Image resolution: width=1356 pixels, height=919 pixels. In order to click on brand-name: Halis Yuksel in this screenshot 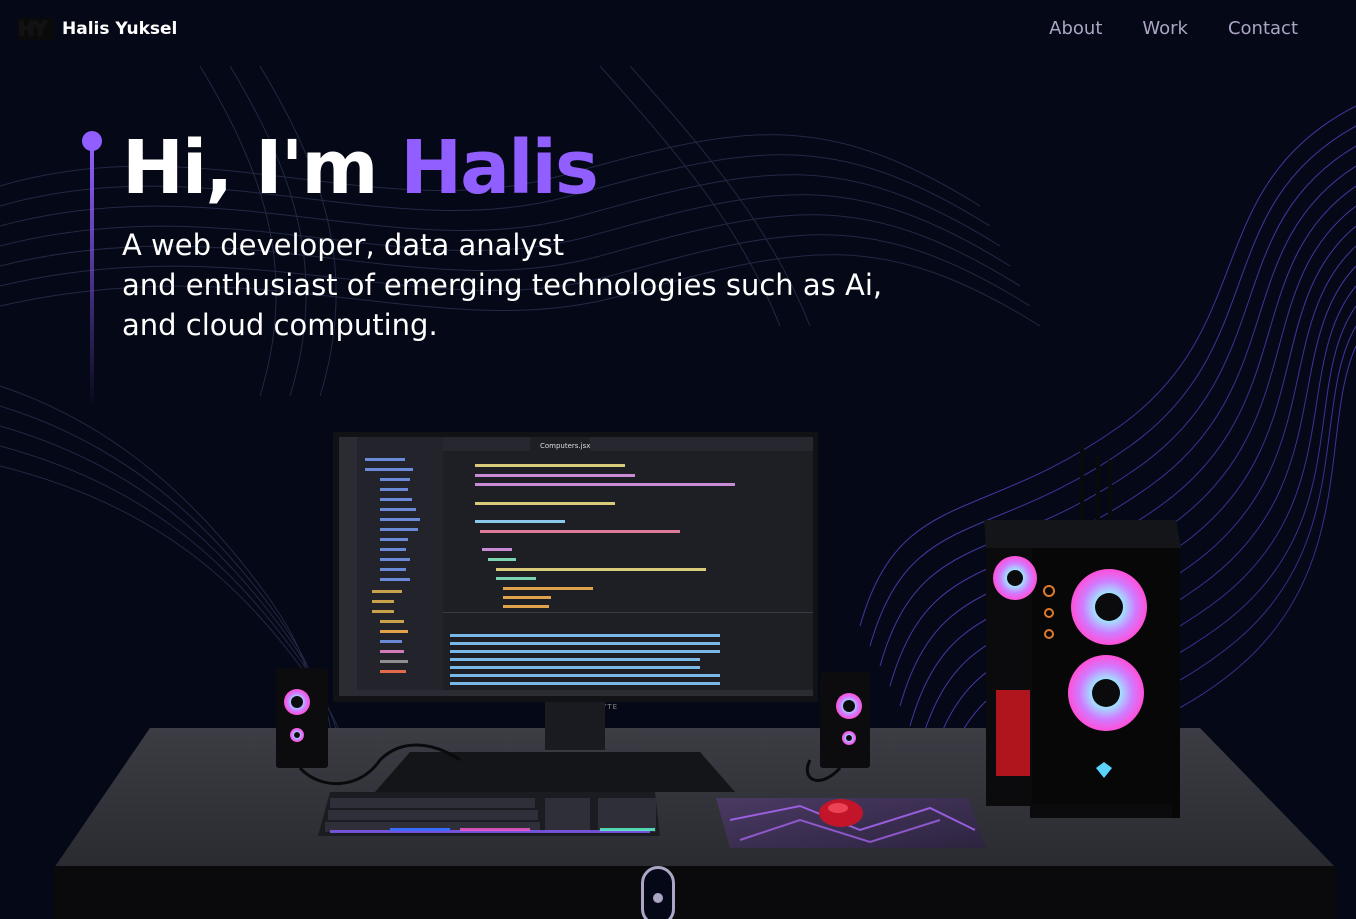, I will do `click(119, 29)`.